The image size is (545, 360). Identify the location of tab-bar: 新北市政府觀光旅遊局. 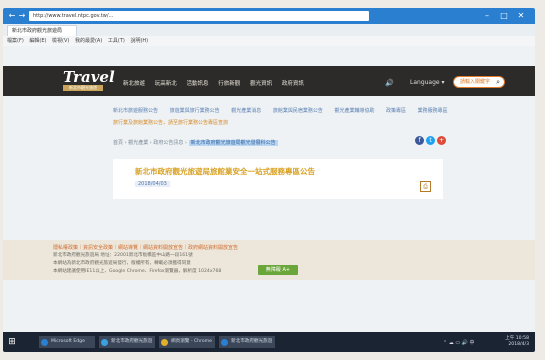
(269, 30).